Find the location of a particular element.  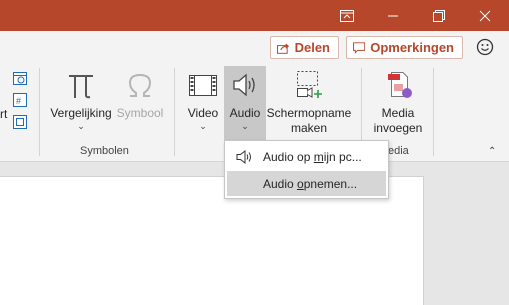

pi-icon is located at coordinates (81, 87).